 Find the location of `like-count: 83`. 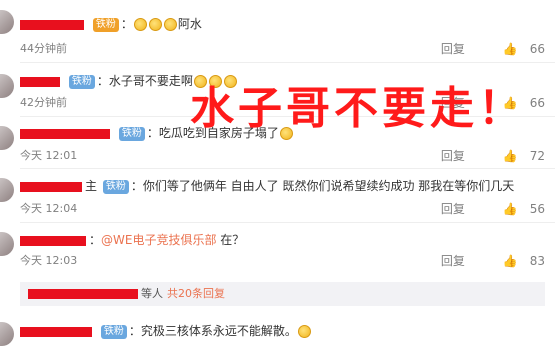

like-count: 83 is located at coordinates (537, 261).